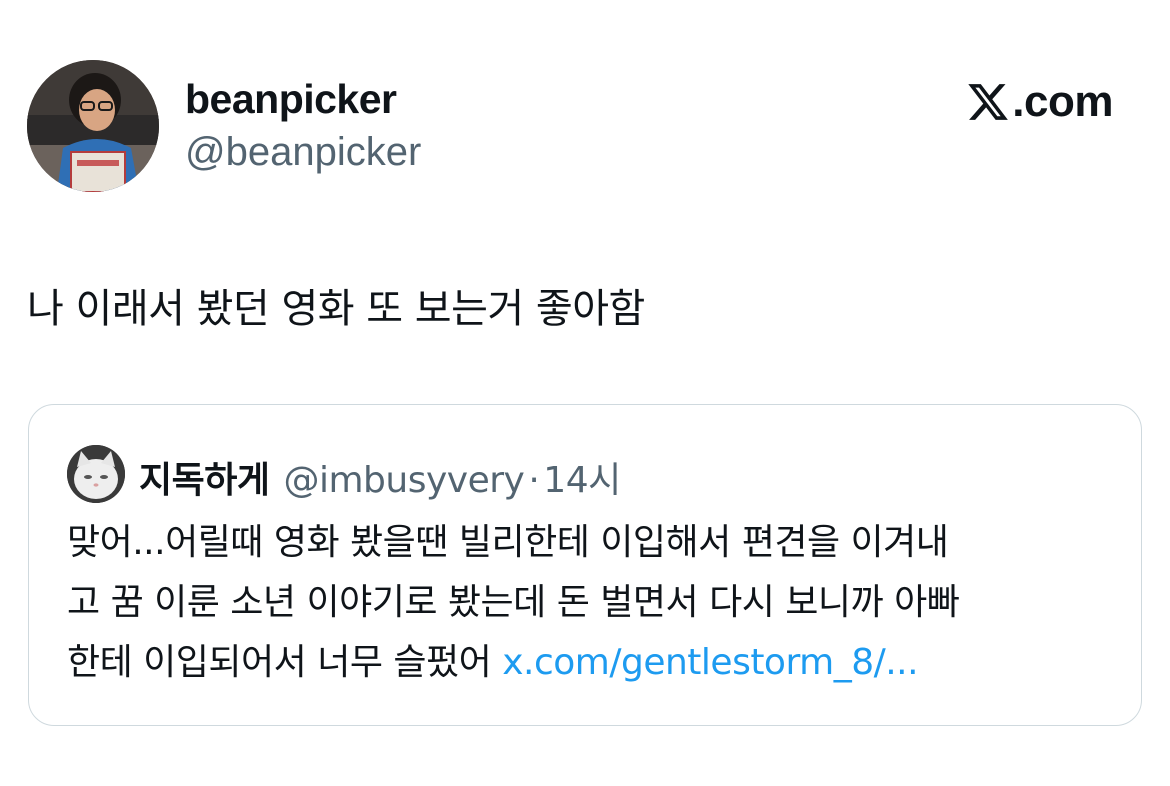 The height and width of the screenshot is (786, 1170). Describe the element at coordinates (291, 99) in the screenshot. I see `author-display-name: beanpicker` at that location.